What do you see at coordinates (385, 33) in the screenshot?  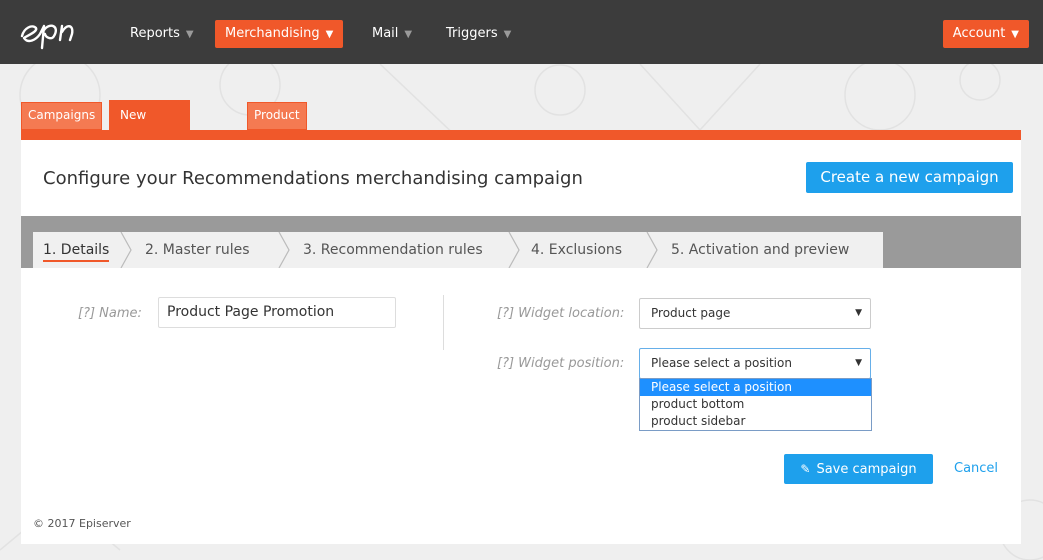 I see `nav-mail-label: Mail` at bounding box center [385, 33].